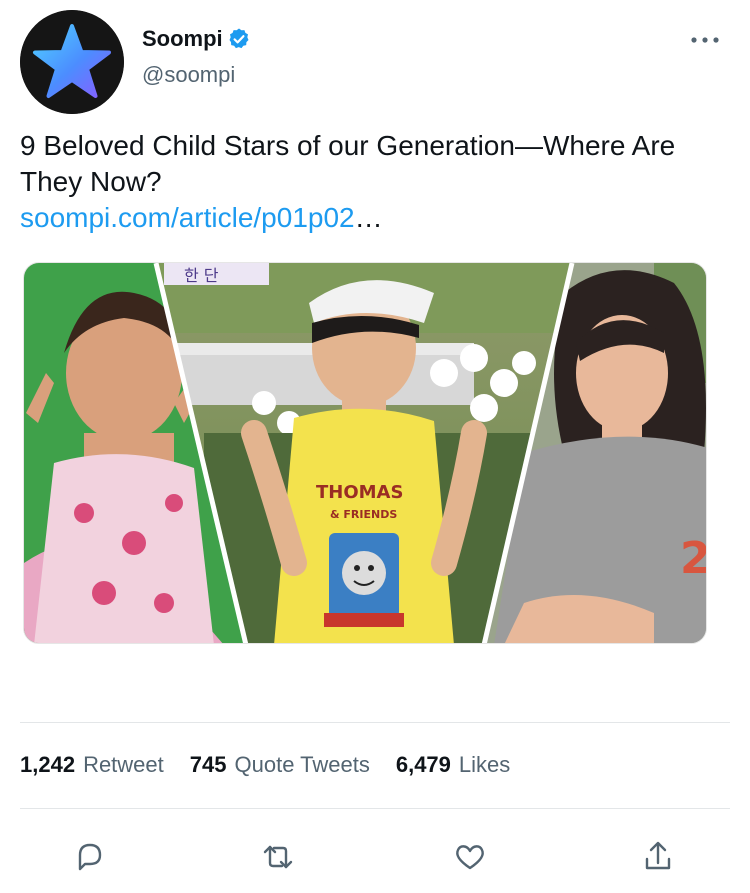  I want to click on retweets-count: 1,242, so click(48, 764).